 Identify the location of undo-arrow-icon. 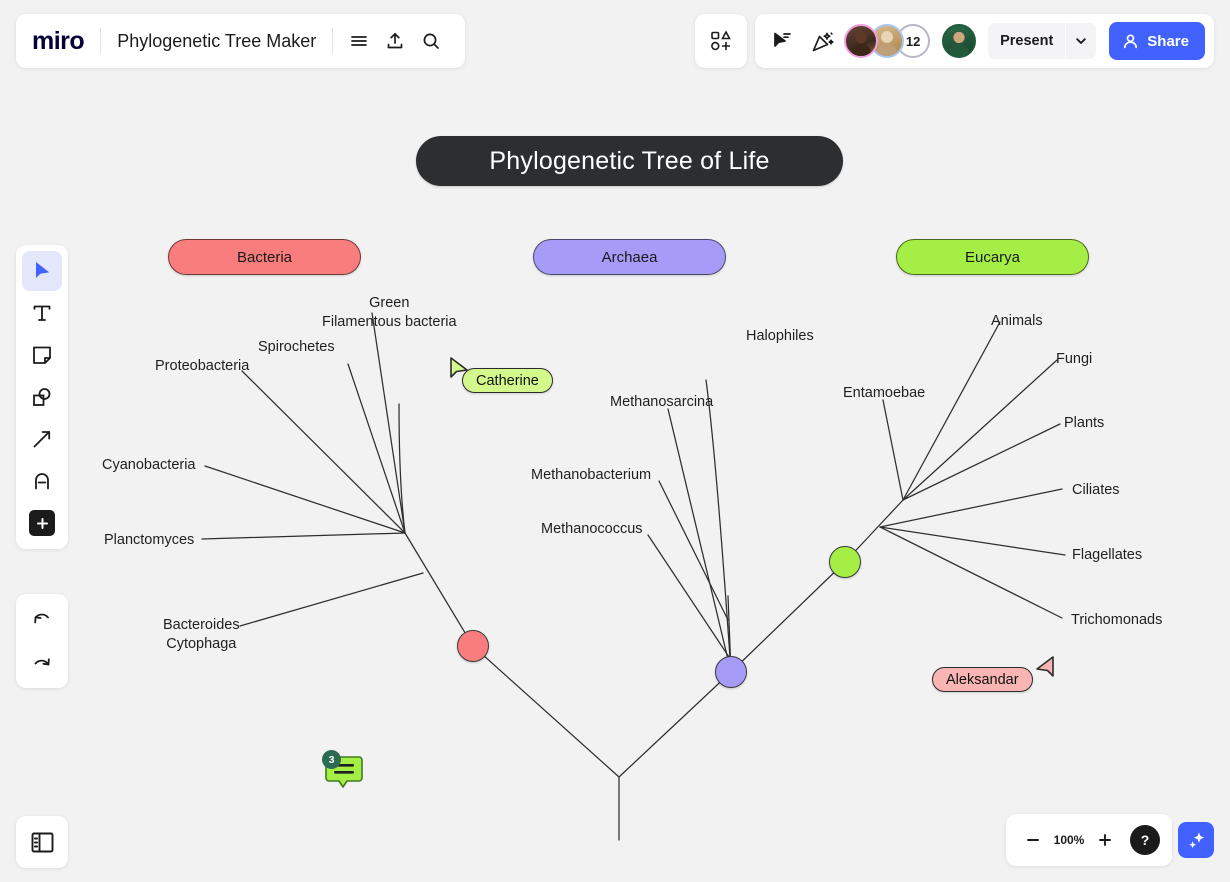
(41, 618).